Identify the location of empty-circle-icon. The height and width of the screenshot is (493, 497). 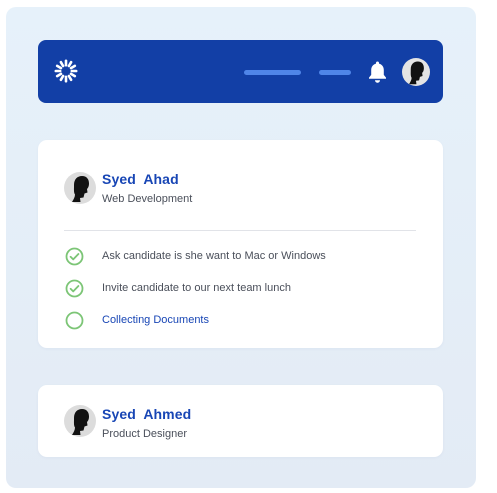
(74, 320).